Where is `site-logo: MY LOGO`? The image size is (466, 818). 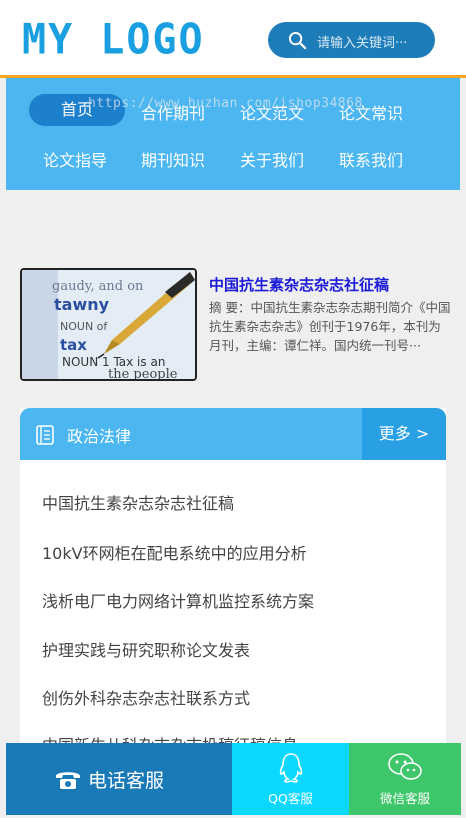
site-logo: MY LOGO is located at coordinates (113, 40).